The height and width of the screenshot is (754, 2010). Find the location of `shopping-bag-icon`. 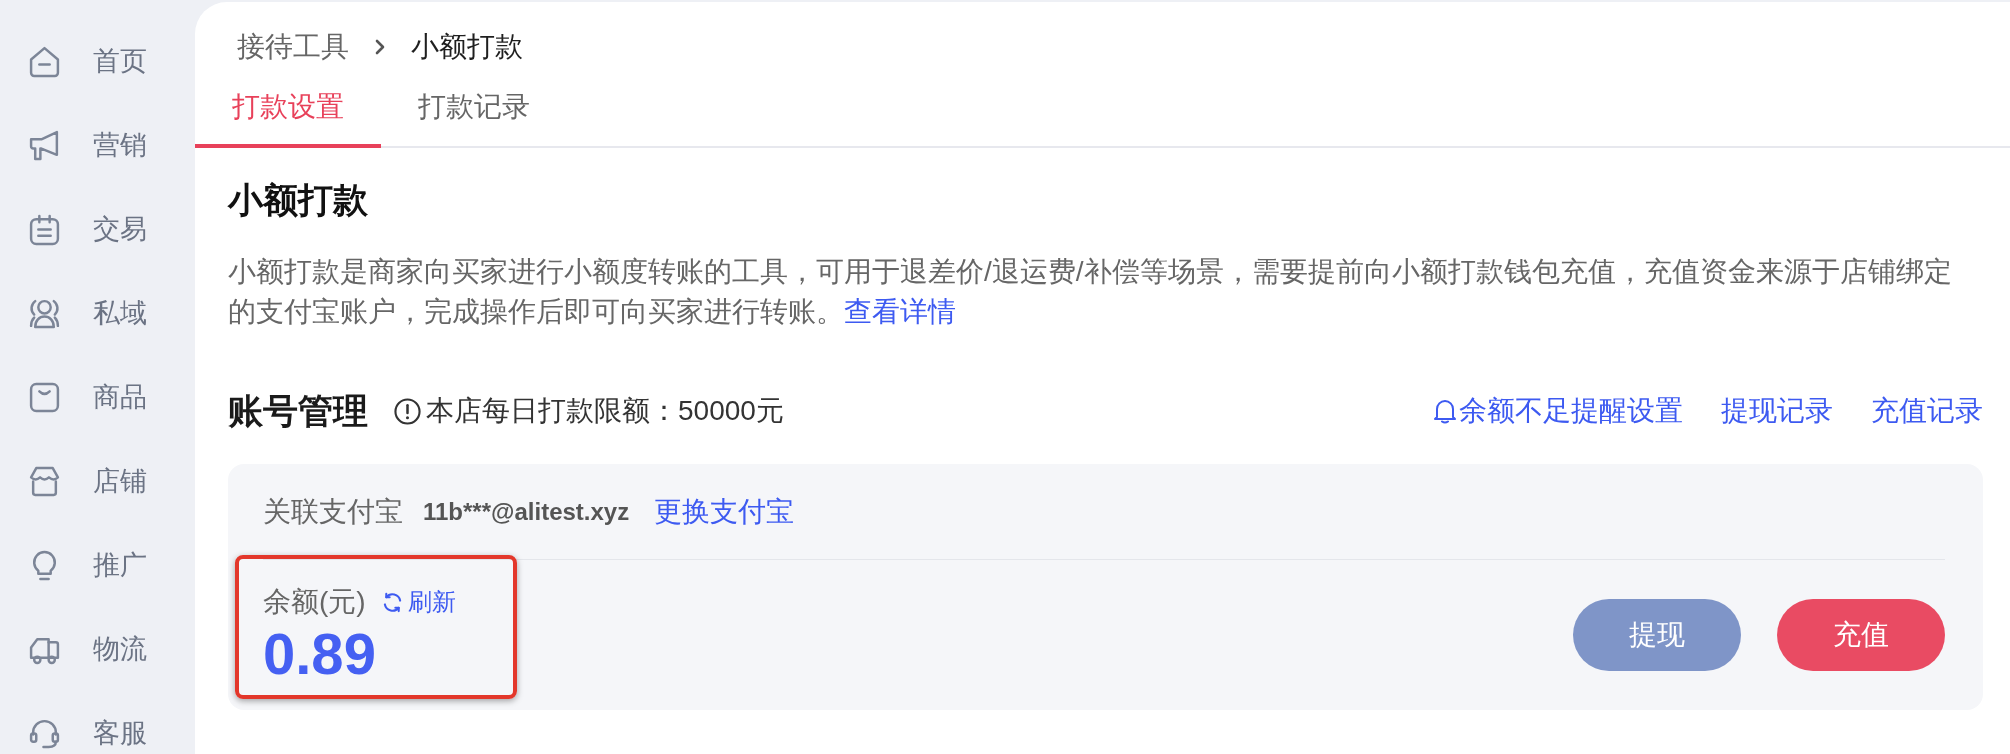

shopping-bag-icon is located at coordinates (44, 397).